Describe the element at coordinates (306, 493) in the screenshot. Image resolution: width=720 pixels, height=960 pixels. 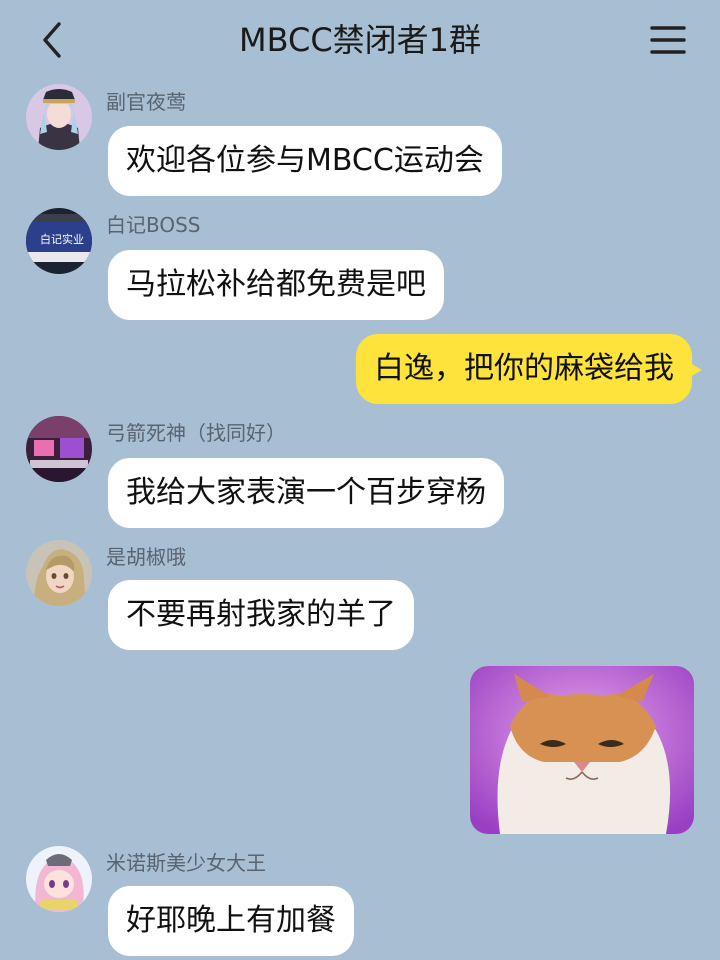
I see `message-bubble: 我给大家表演一个百步穿杨` at that location.